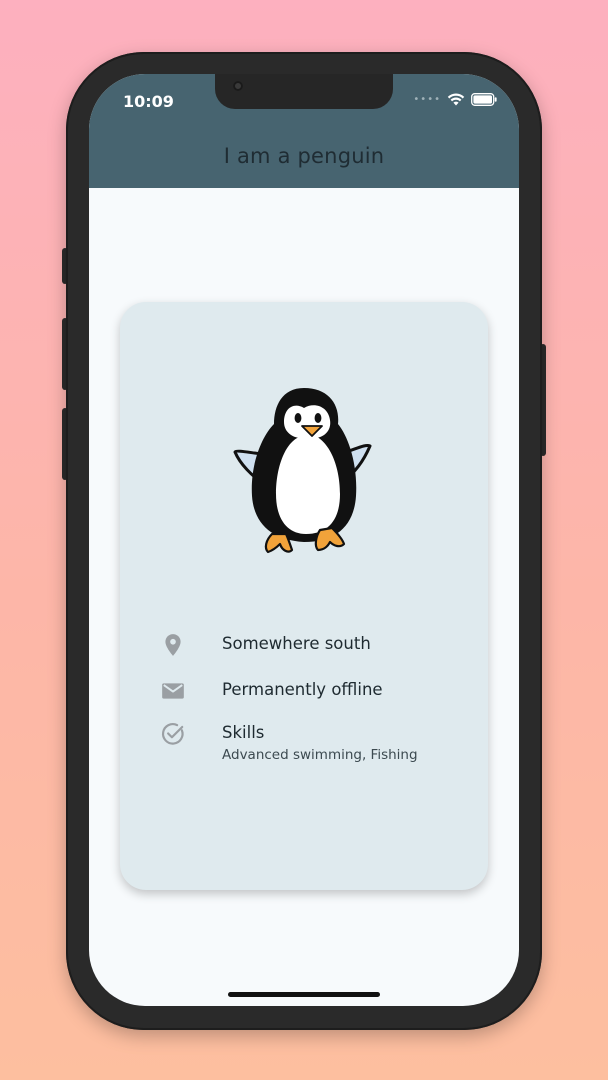 The height and width of the screenshot is (1080, 608). I want to click on skills-label: Skills, so click(243, 732).